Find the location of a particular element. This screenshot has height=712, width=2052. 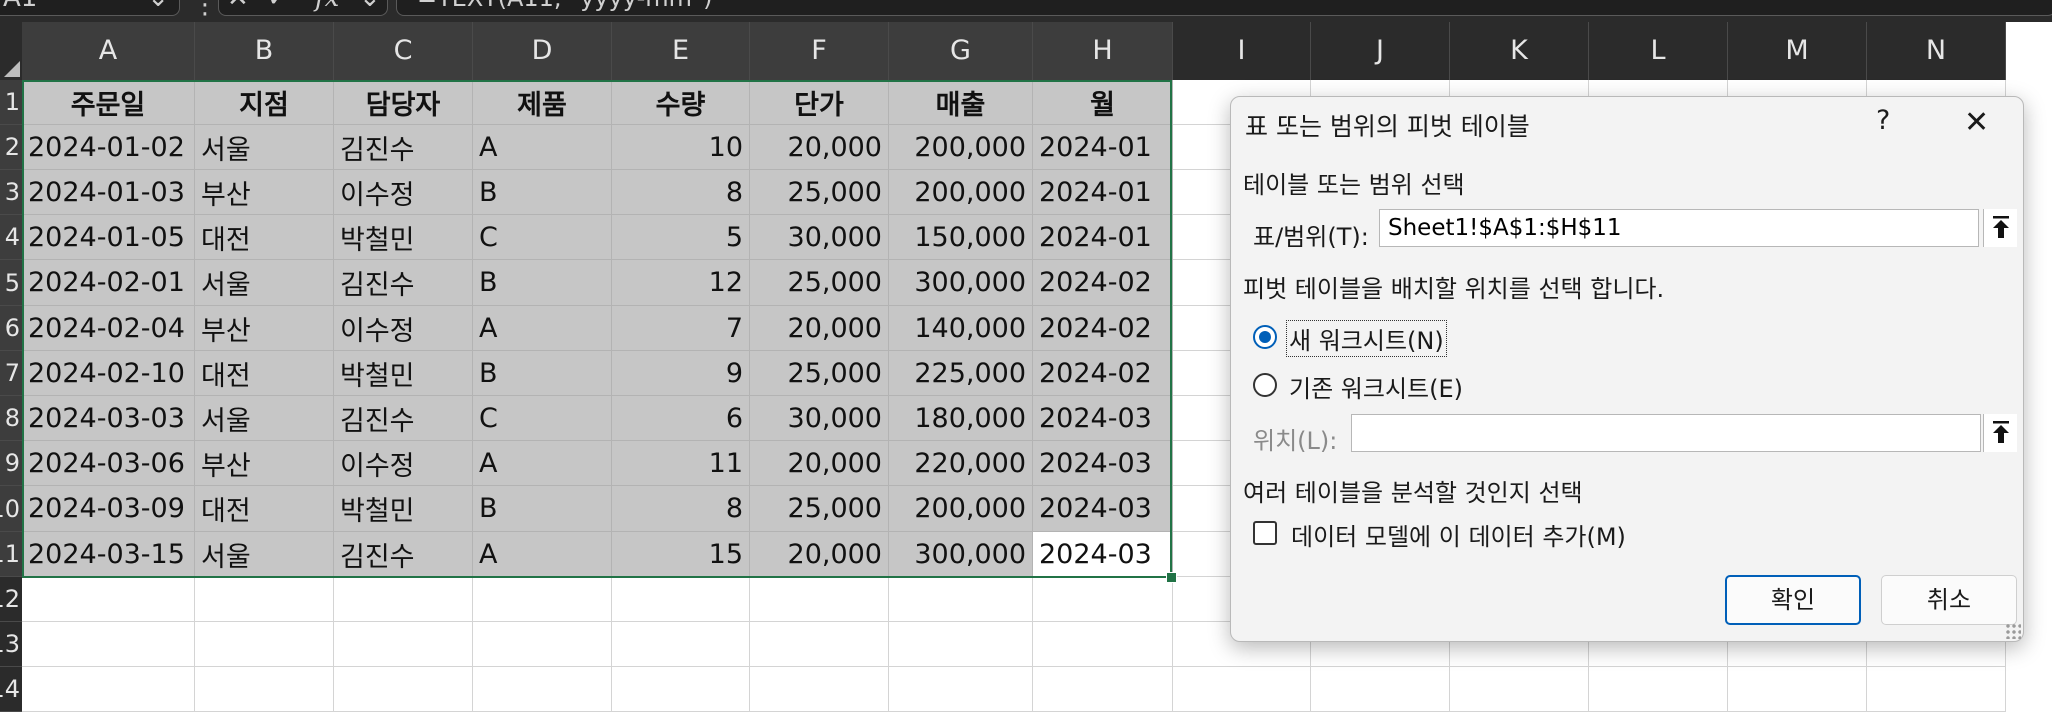

row-header-2: 2 is located at coordinates (11, 147).